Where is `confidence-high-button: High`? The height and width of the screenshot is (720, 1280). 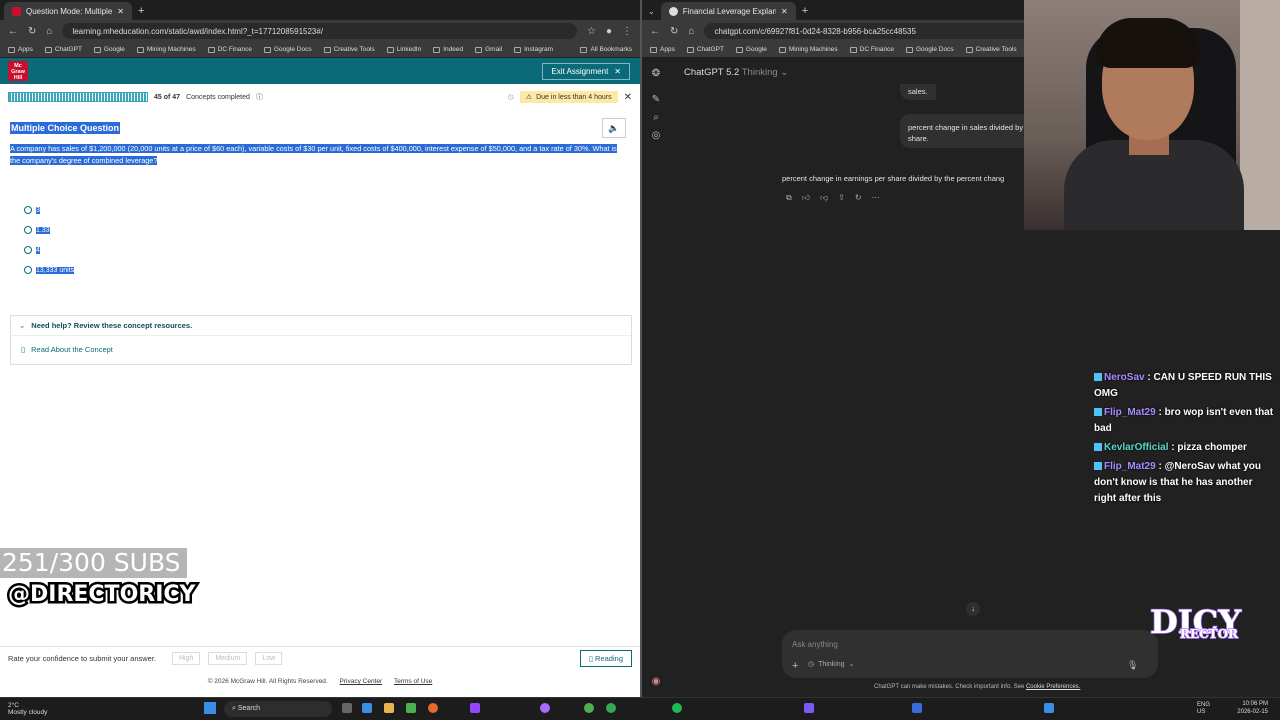 confidence-high-button: High is located at coordinates (186, 658).